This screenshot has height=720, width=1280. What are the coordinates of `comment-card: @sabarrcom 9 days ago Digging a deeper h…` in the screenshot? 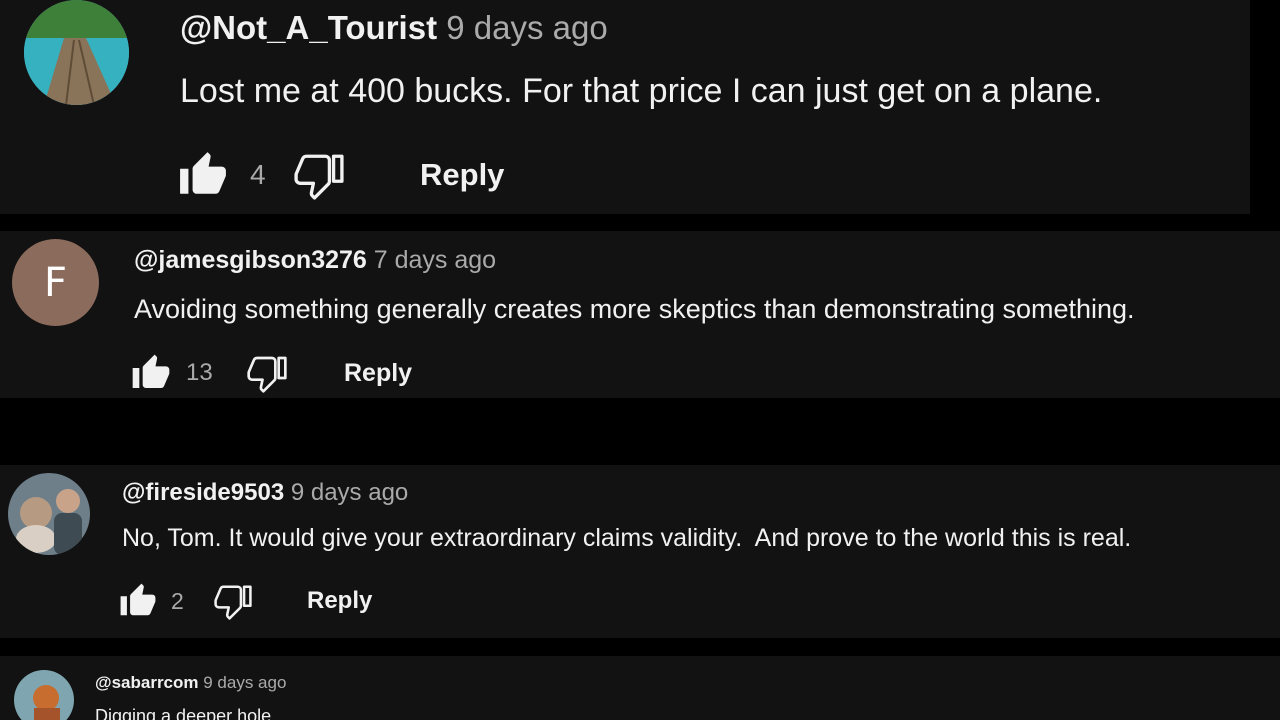 It's located at (640, 688).